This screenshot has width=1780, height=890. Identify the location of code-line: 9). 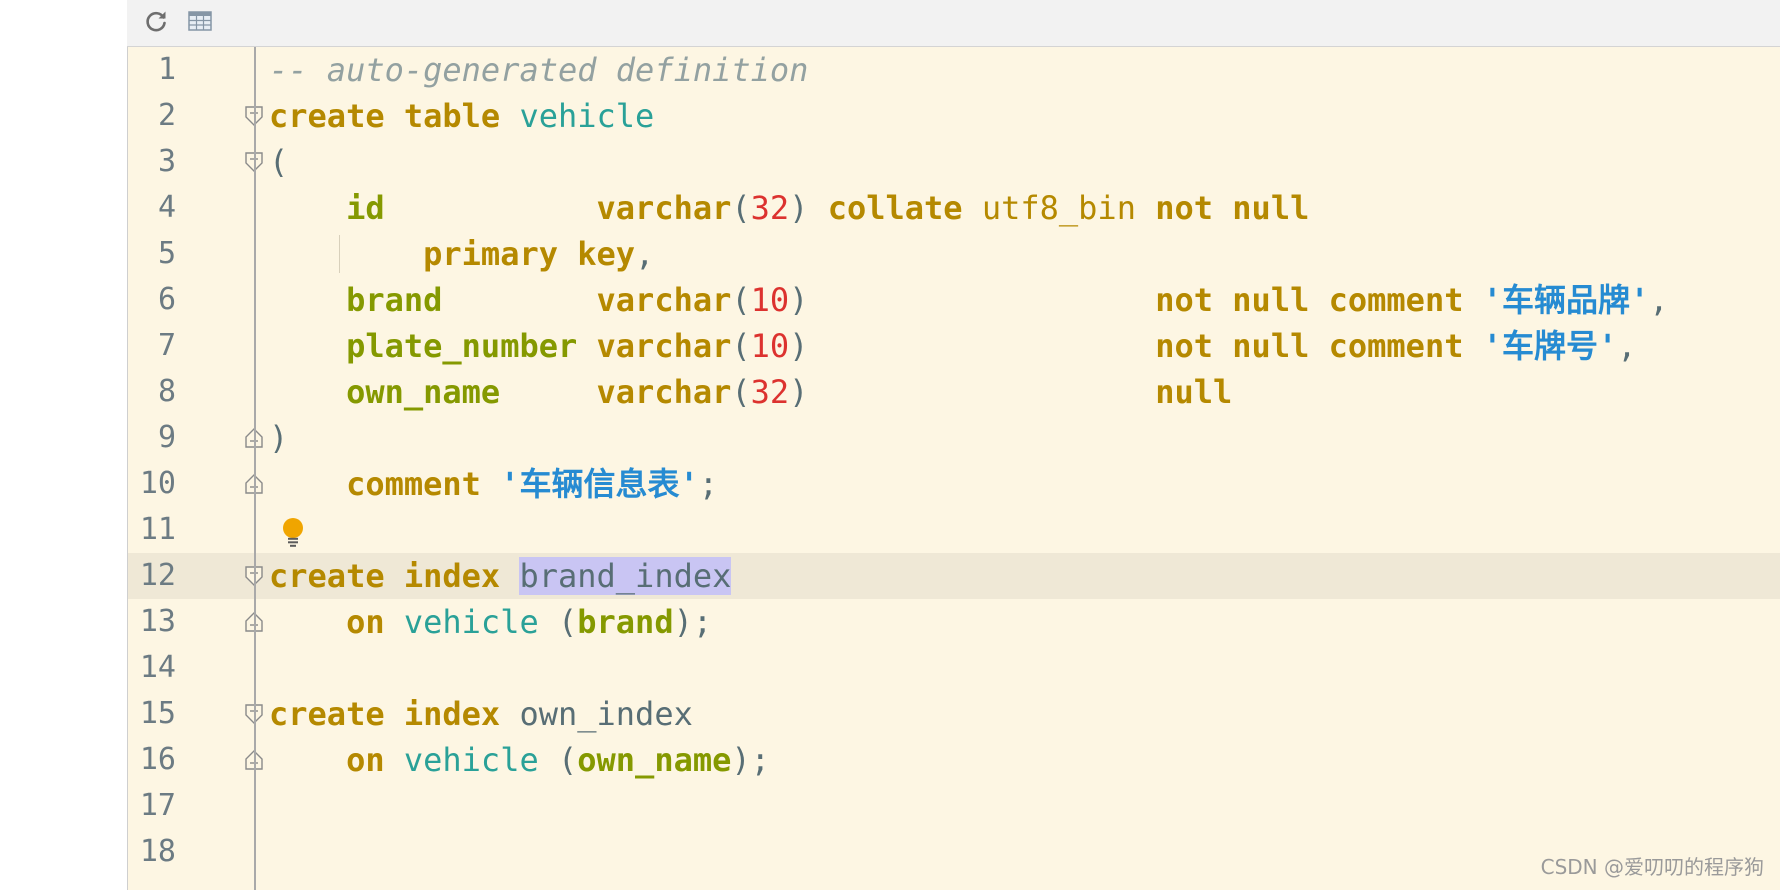
(954, 438).